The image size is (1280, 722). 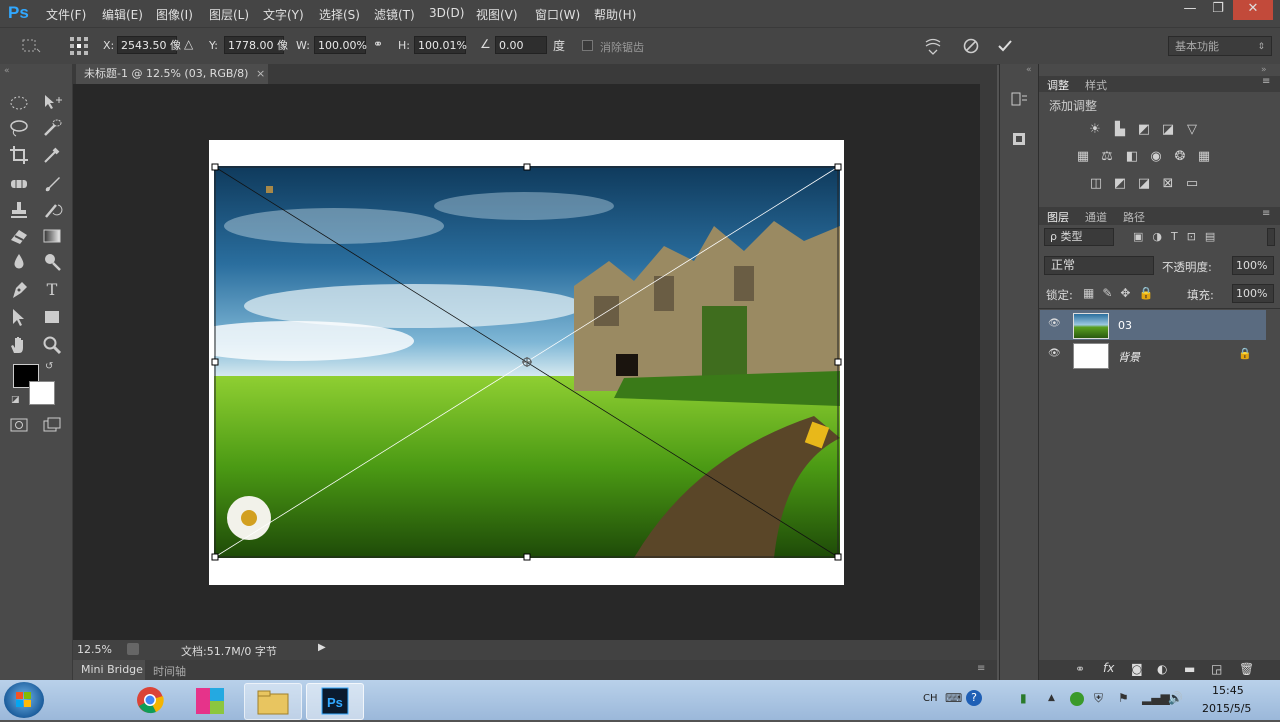 I want to click on gradient-map-icon: ▭, so click(x=1192, y=184).